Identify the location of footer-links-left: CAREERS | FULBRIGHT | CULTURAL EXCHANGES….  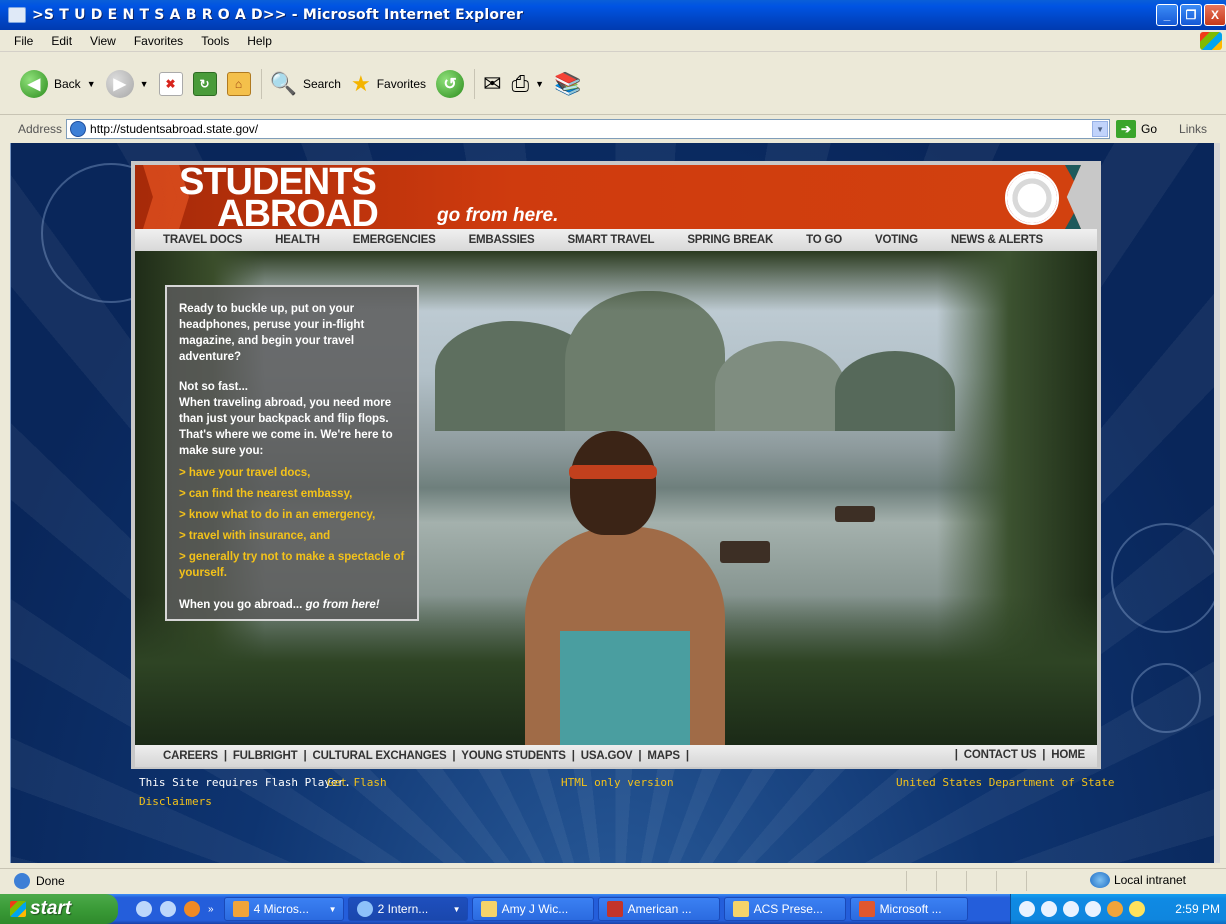
(426, 756).